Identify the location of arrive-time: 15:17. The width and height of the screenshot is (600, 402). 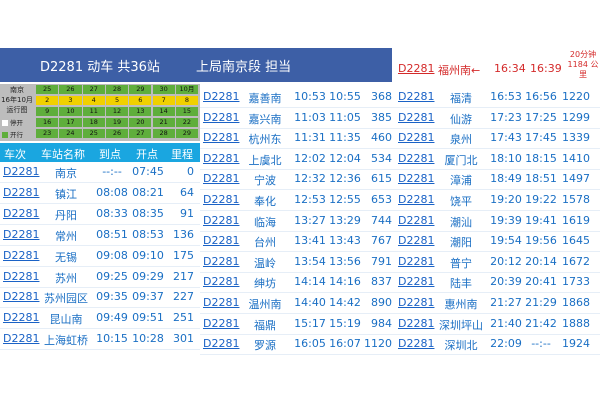
(310, 323).